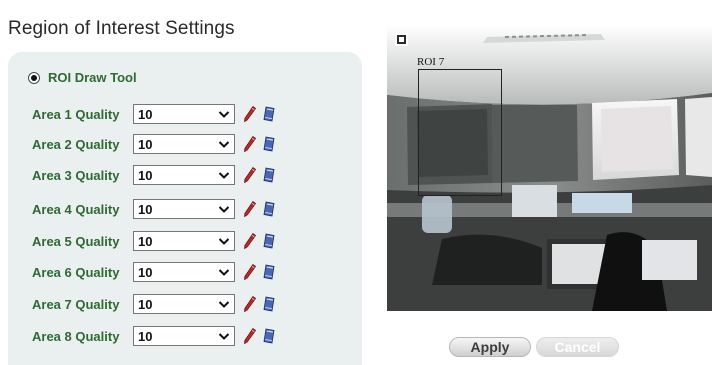  Describe the element at coordinates (401, 39) in the screenshot. I see `roi-toggle-icon` at that location.